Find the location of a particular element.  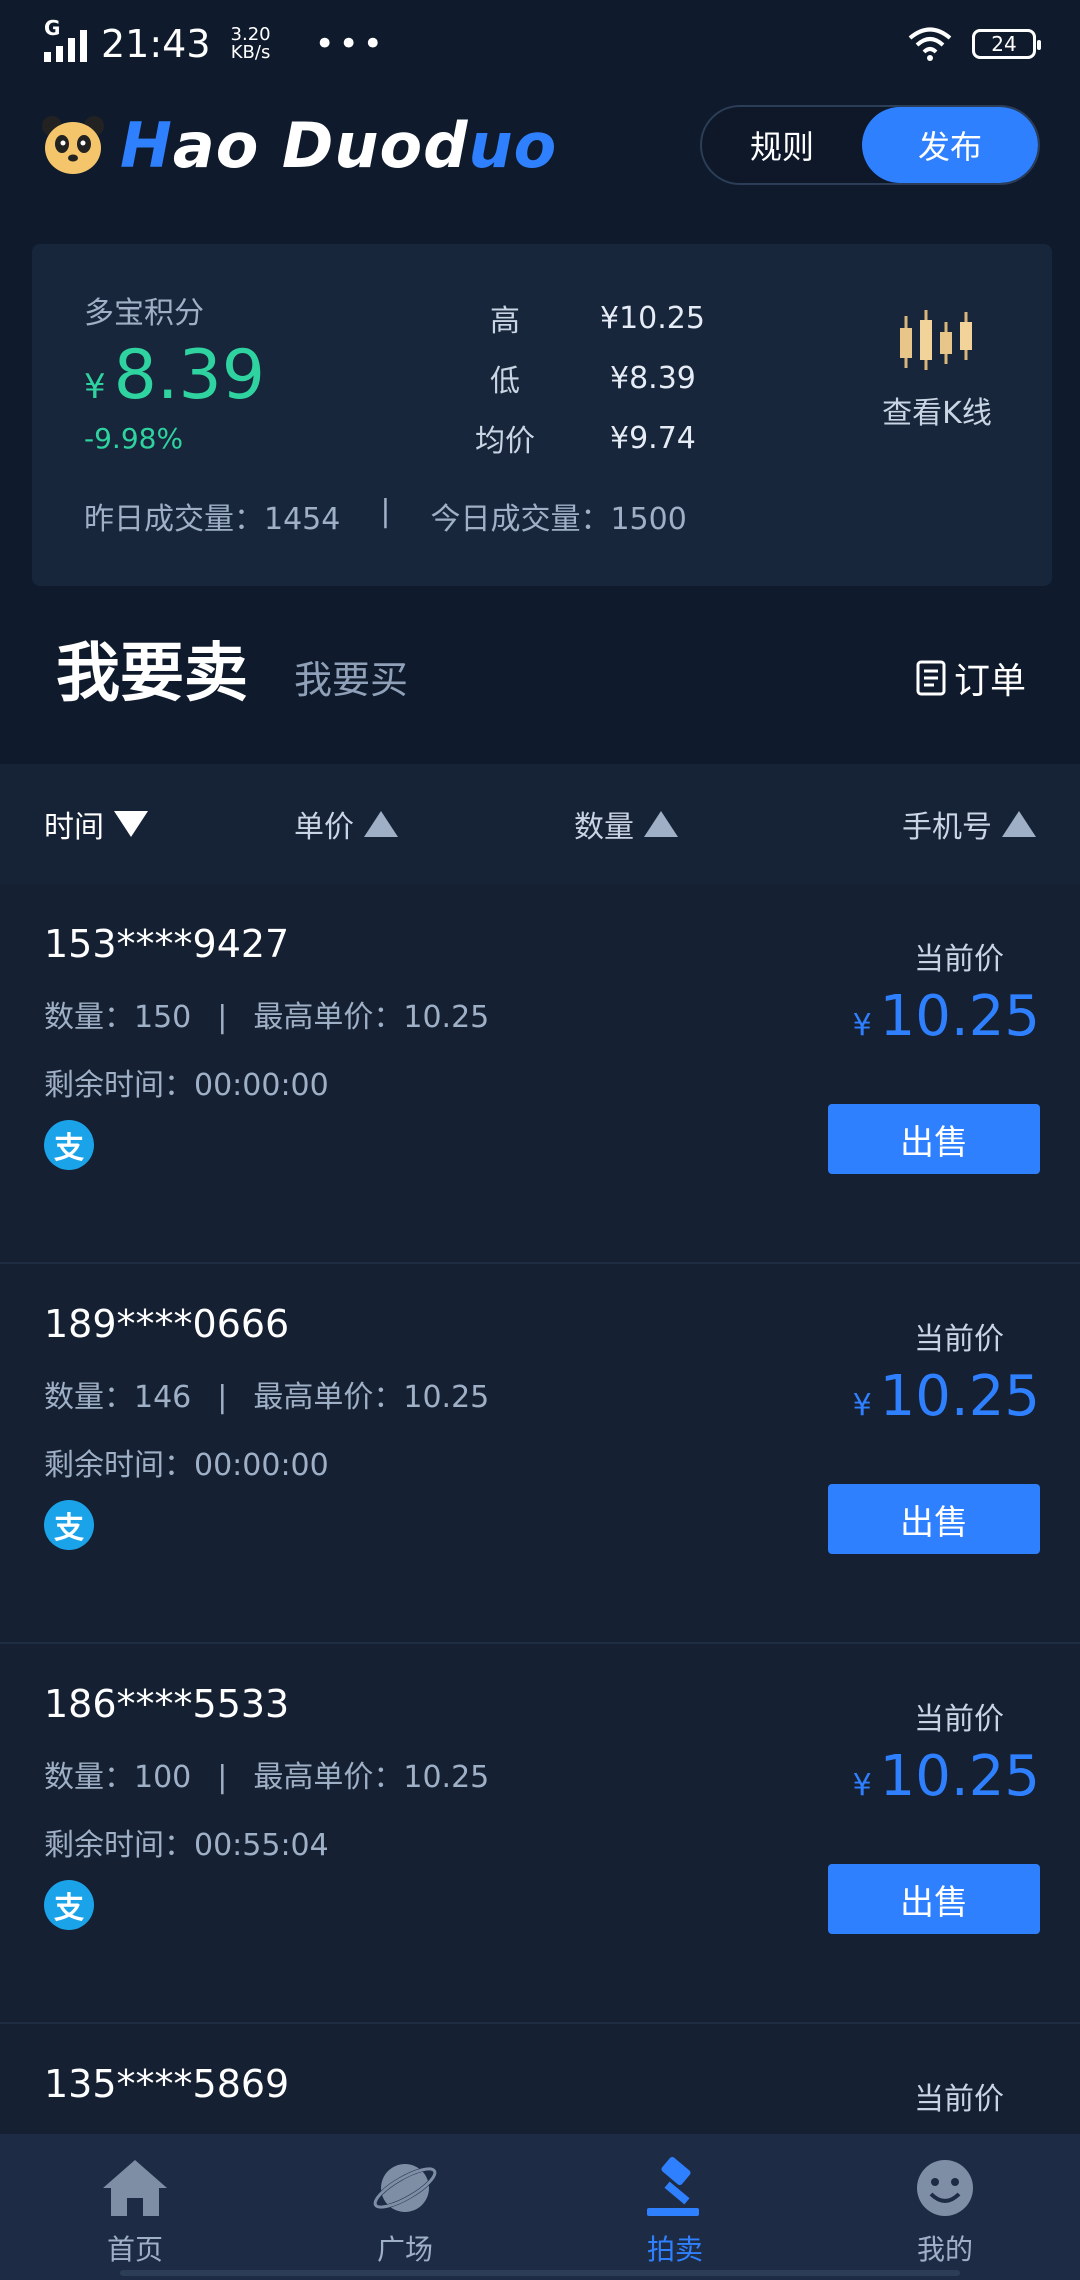

nav-square: 广场 is located at coordinates (405, 2207).